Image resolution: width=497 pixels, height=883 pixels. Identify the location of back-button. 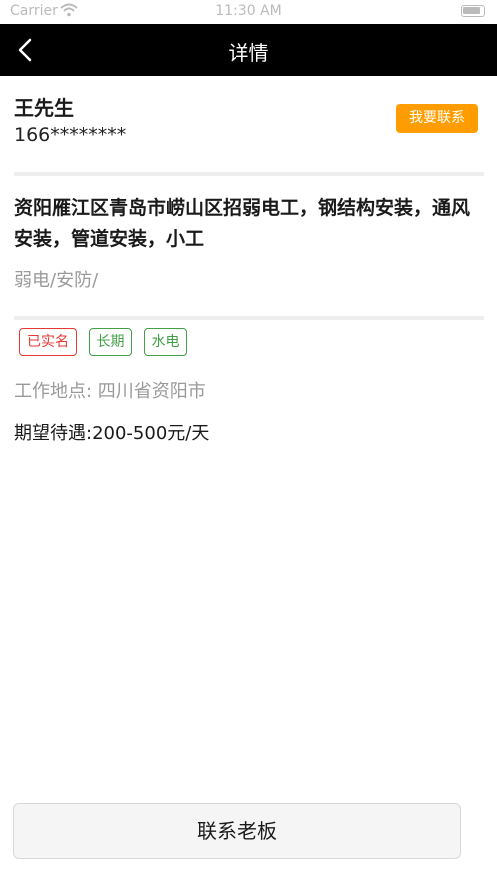
(26, 50).